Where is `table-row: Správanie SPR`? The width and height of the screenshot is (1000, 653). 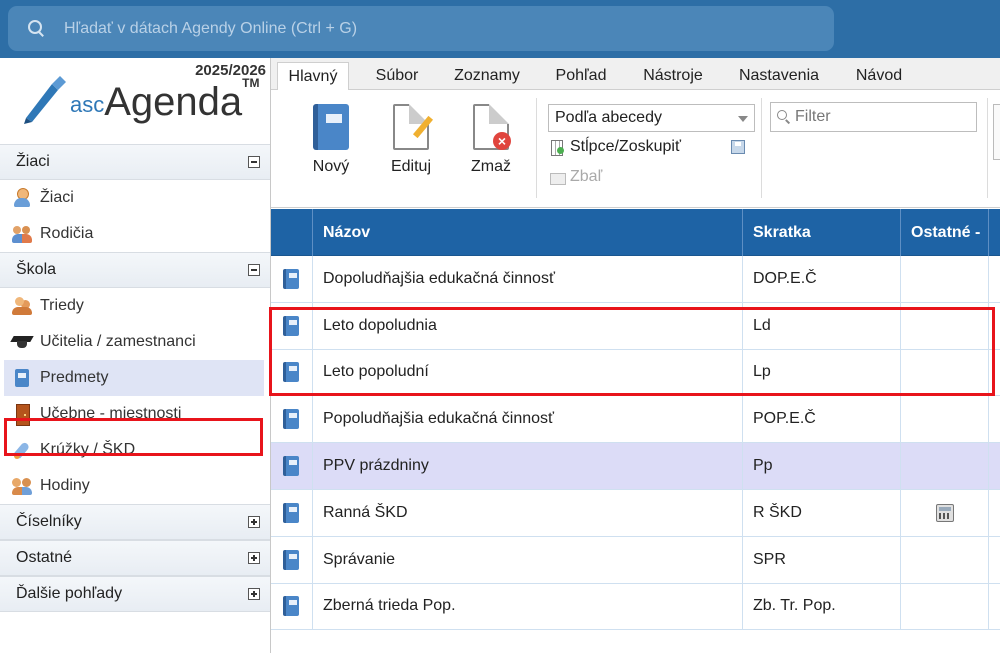 table-row: Správanie SPR is located at coordinates (635, 560).